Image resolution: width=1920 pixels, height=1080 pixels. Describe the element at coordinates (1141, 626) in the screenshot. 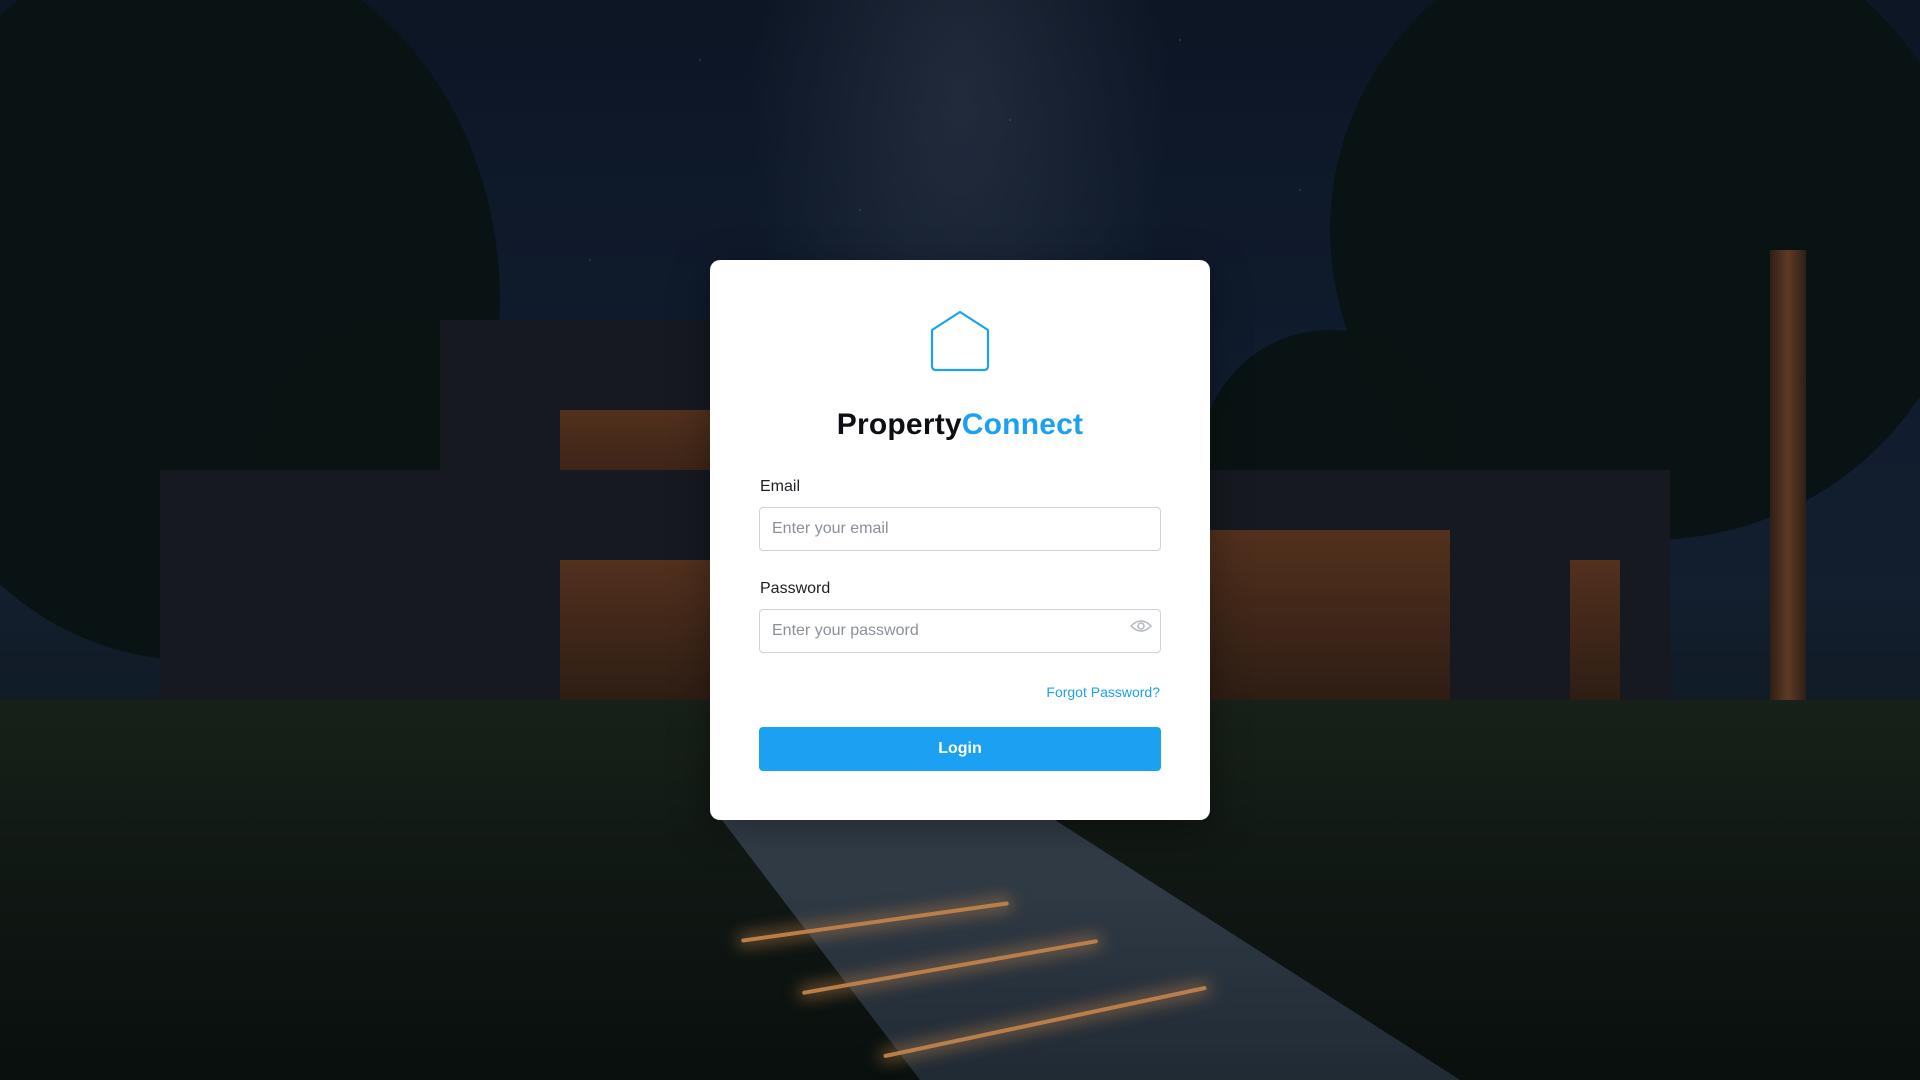

I see `eye-icon` at that location.